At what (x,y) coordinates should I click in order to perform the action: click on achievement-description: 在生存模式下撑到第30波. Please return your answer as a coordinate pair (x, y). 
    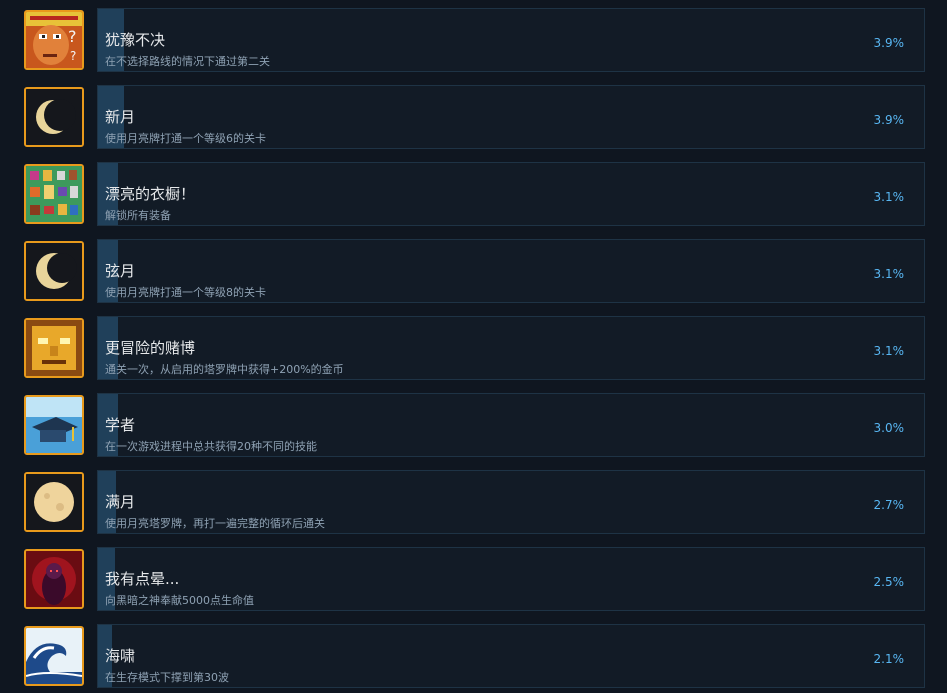
    Looking at the image, I should click on (167, 677).